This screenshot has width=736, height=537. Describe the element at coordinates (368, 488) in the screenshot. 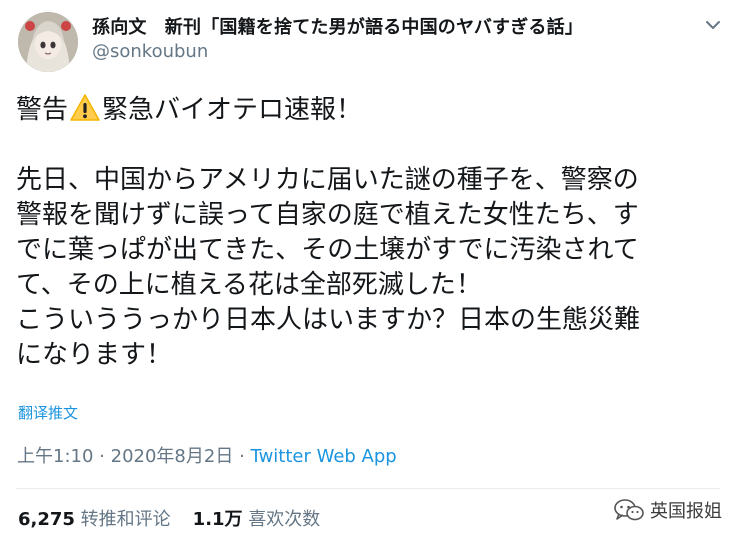

I see `divider` at that location.